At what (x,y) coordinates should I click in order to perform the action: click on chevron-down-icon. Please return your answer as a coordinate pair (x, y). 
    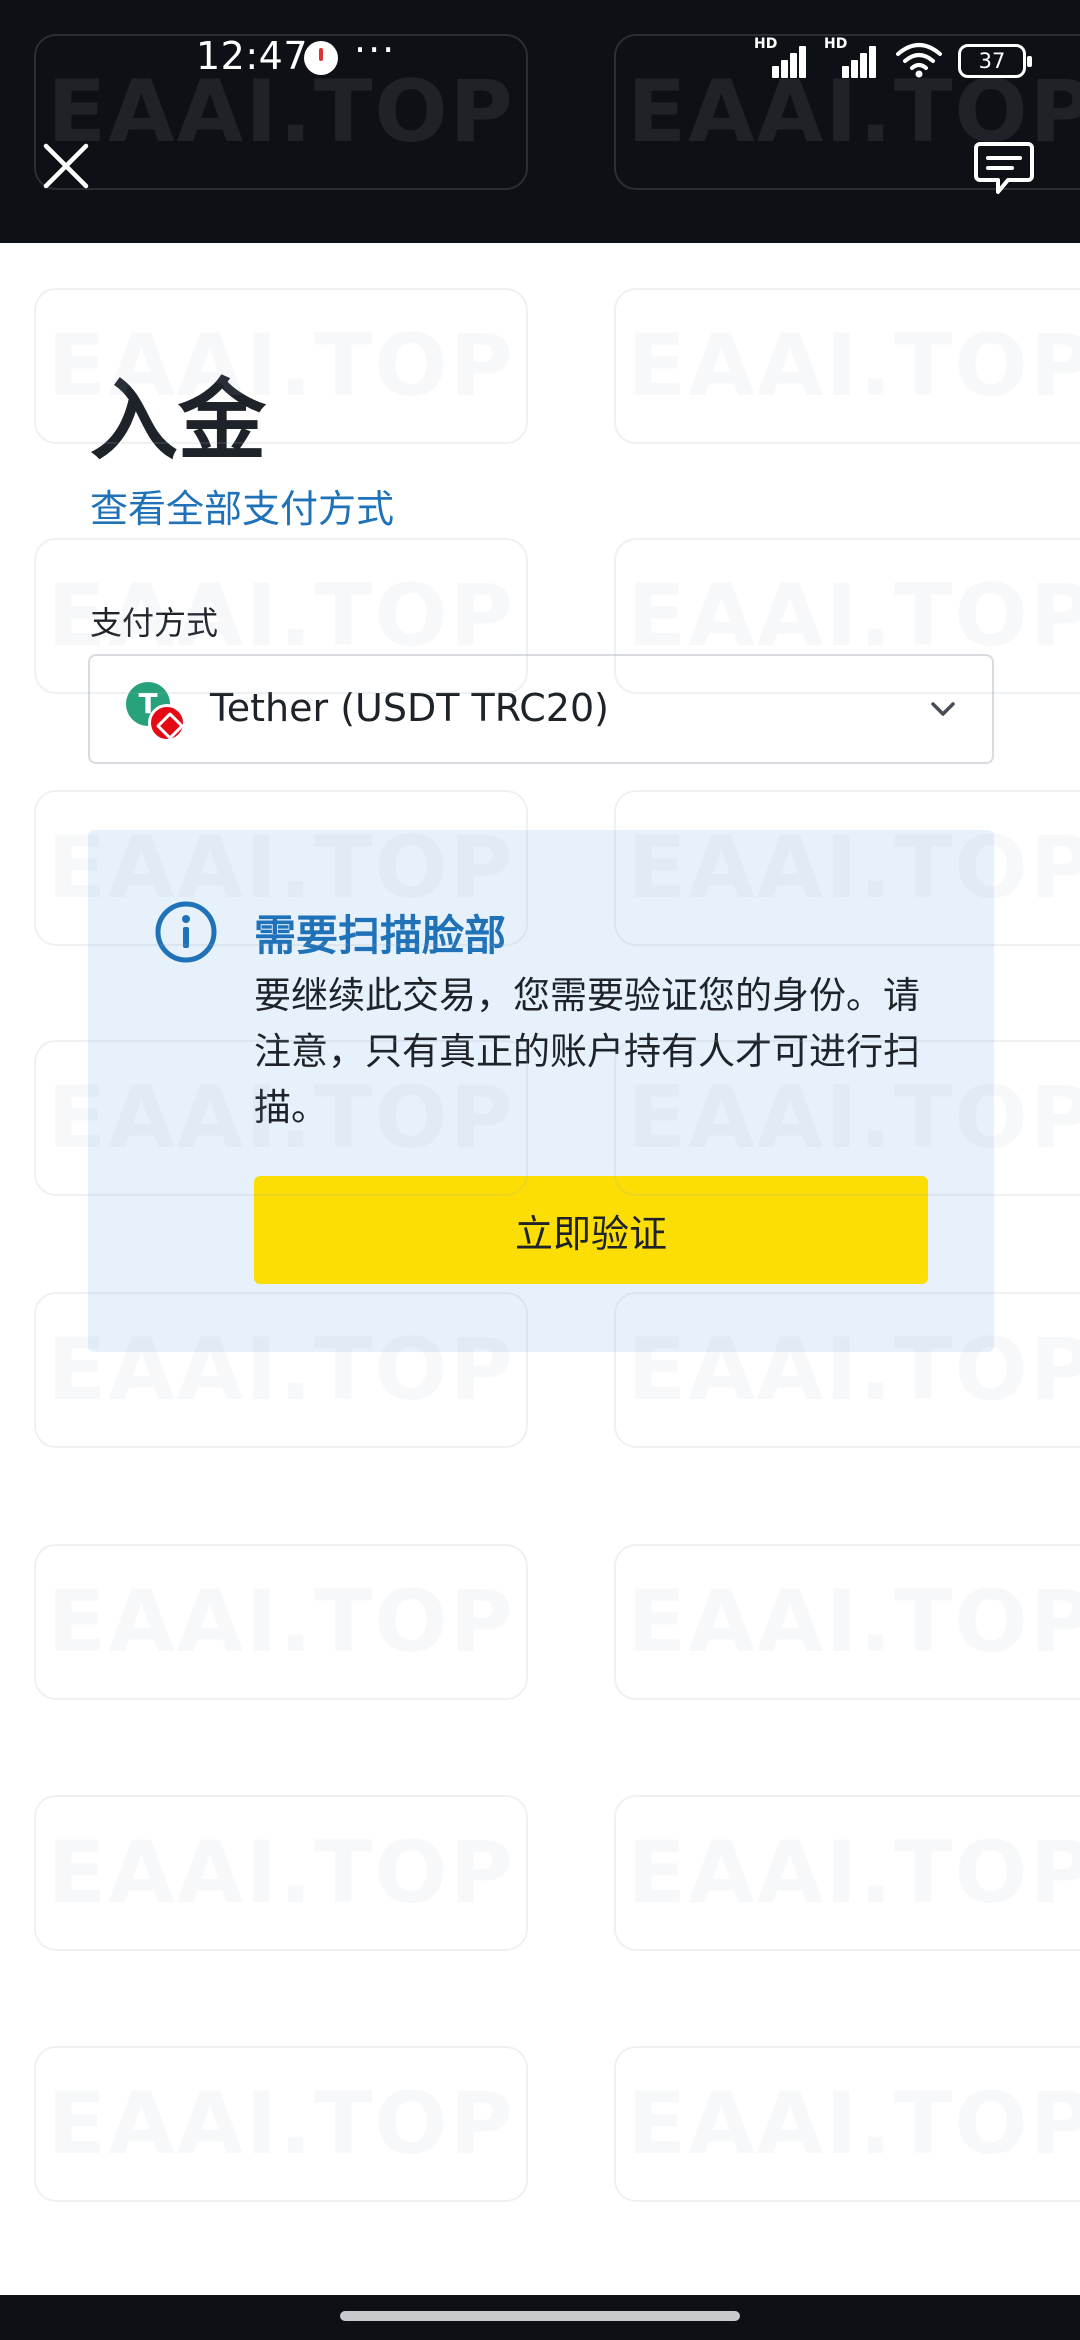
    Looking at the image, I should click on (943, 709).